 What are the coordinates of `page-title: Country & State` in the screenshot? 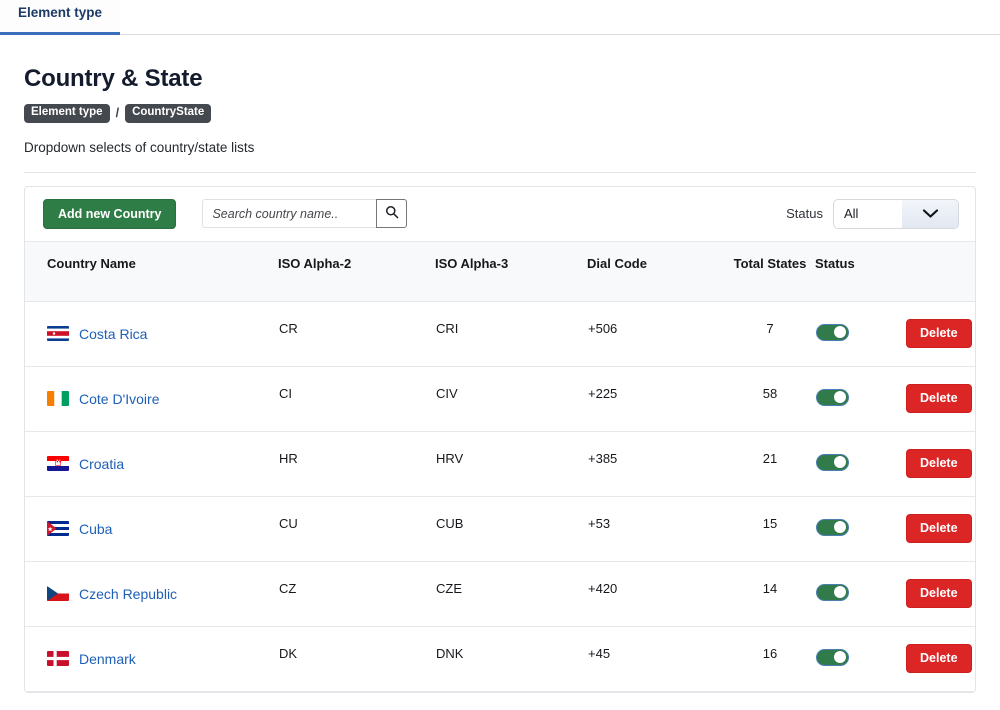 It's located at (113, 78).